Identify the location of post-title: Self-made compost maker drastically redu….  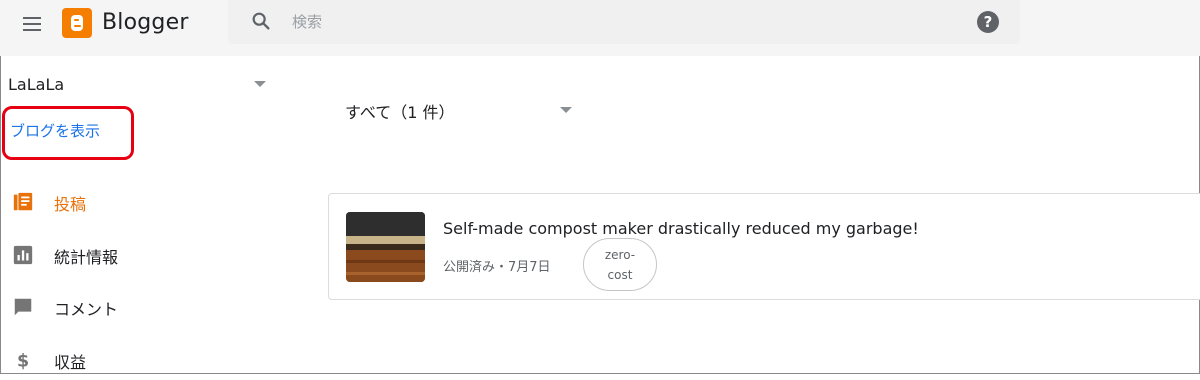
(681, 228).